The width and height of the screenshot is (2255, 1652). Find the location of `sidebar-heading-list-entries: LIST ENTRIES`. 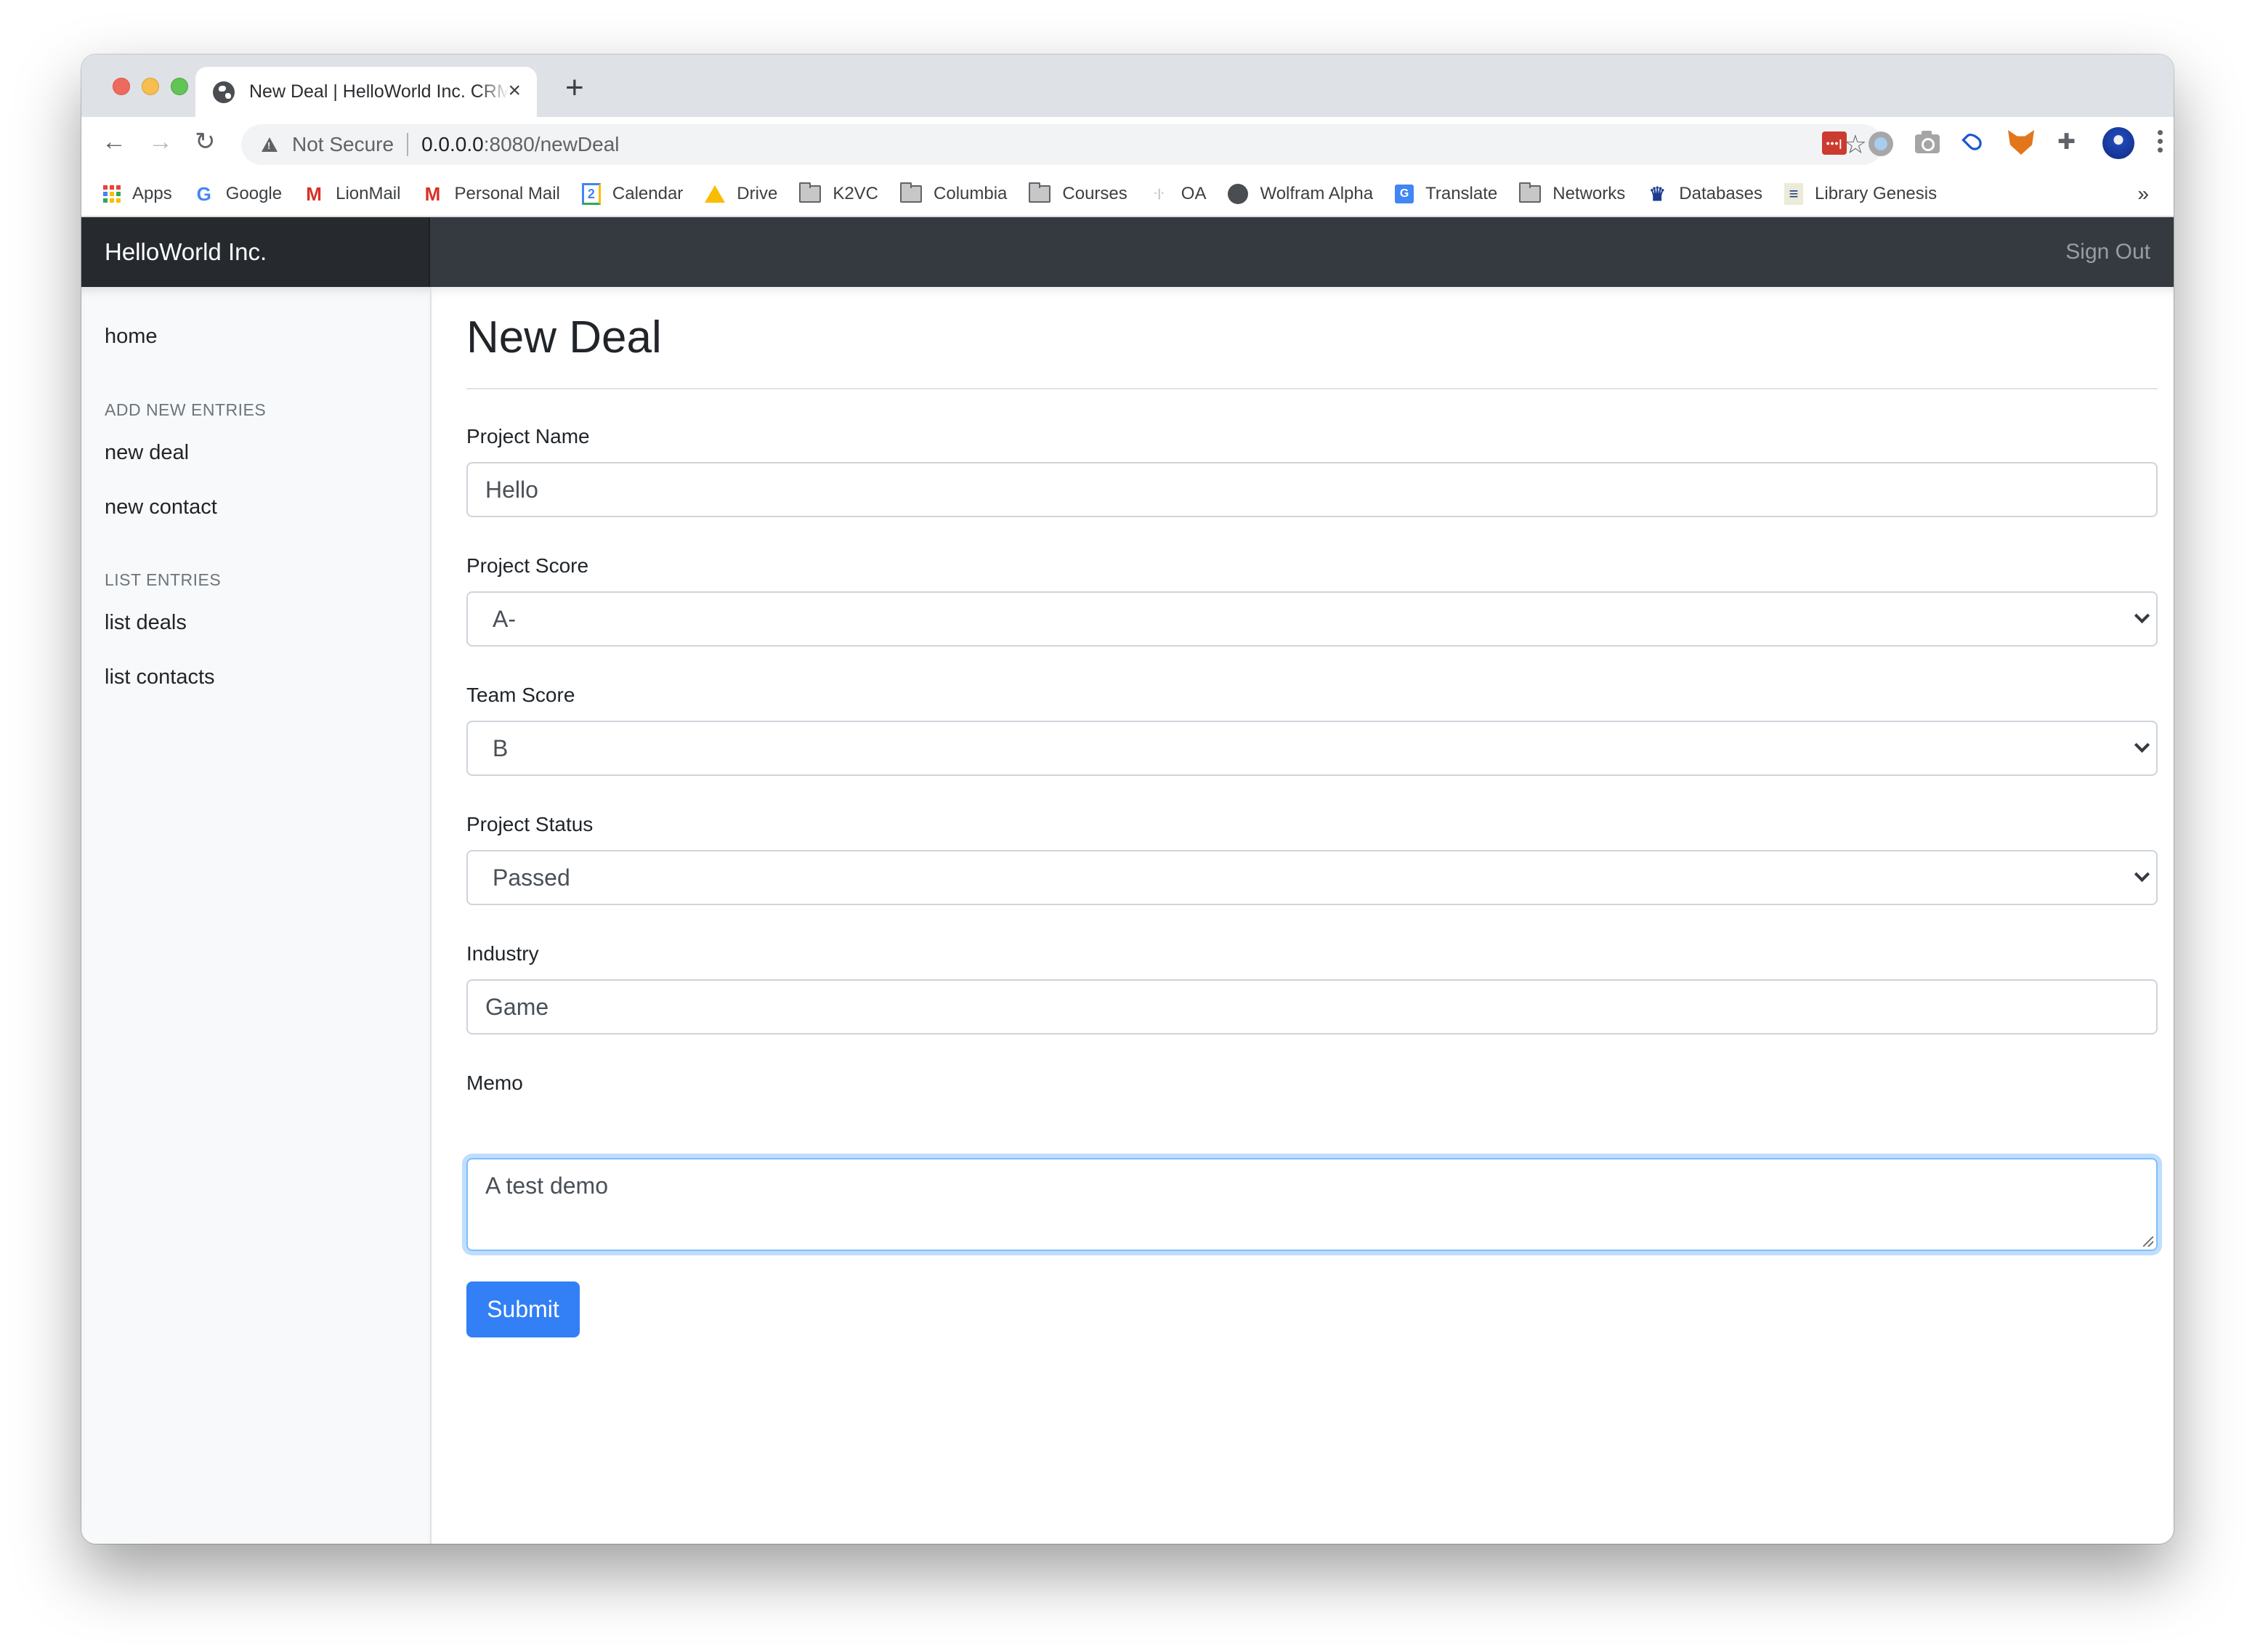

sidebar-heading-list-entries: LIST ENTRIES is located at coordinates (163, 579).